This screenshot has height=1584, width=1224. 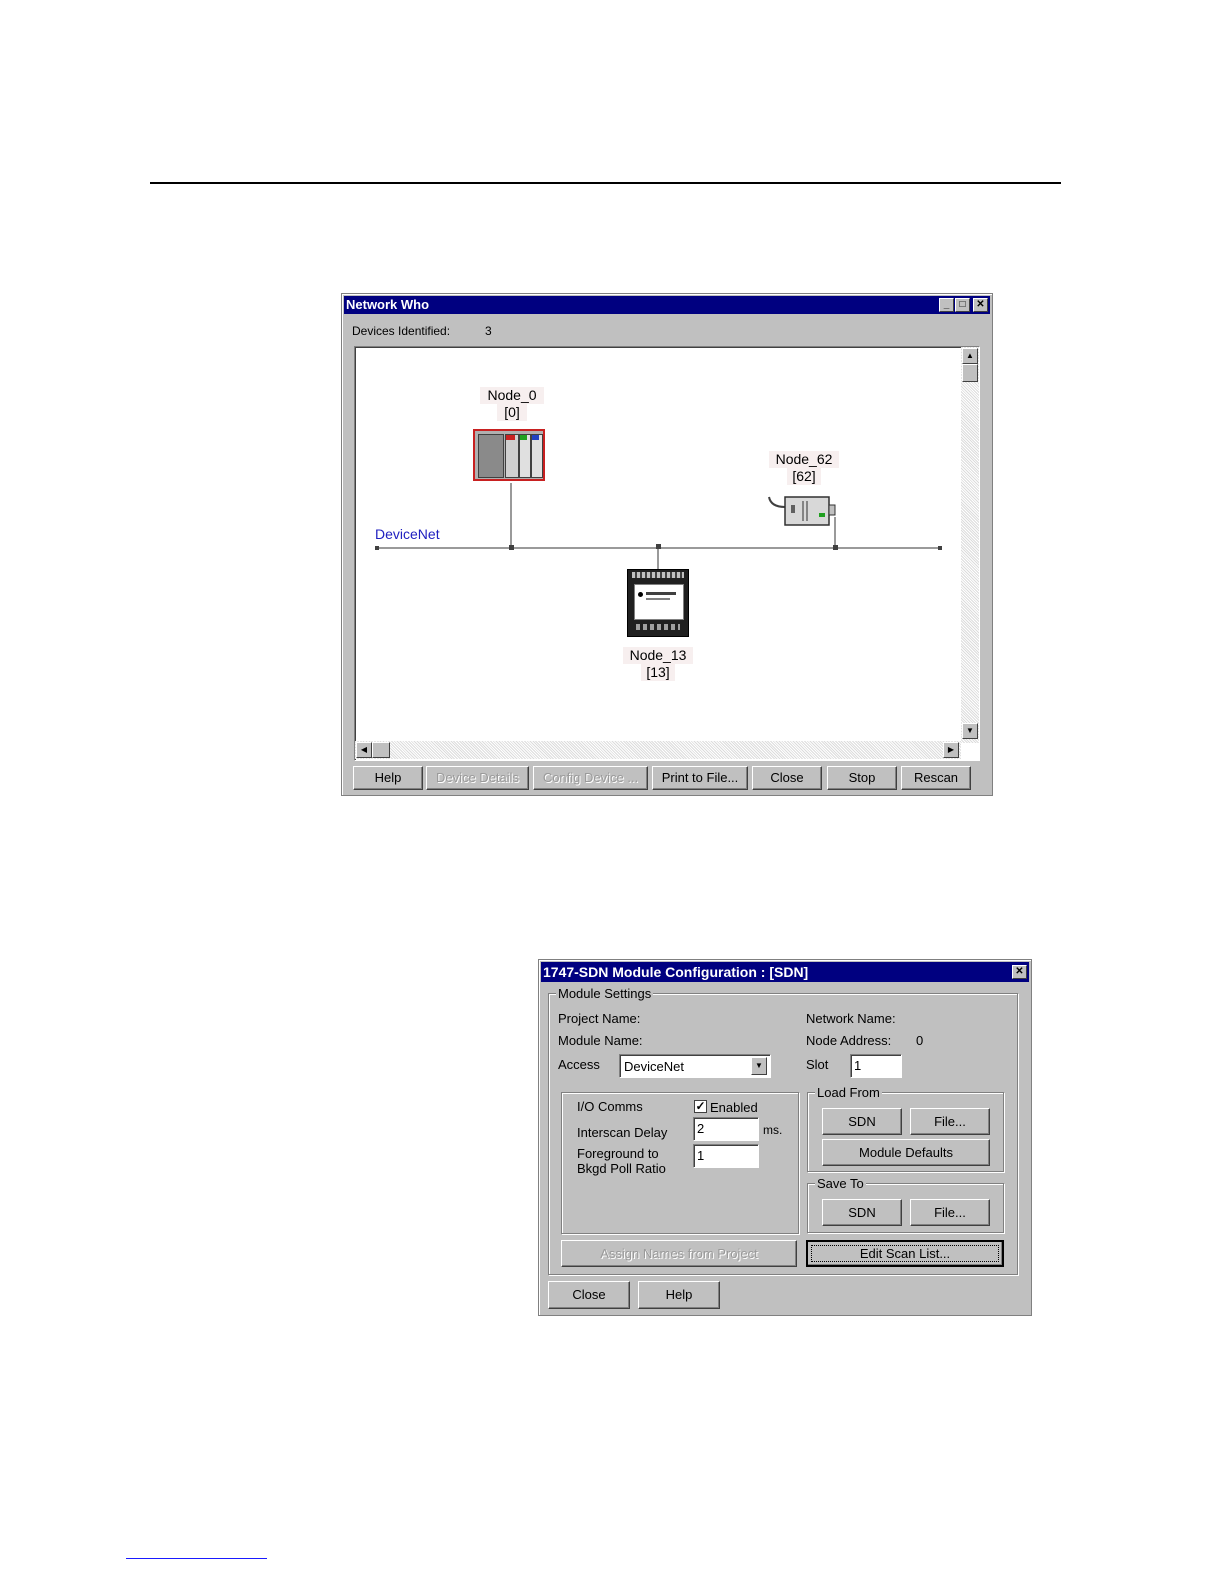 I want to click on footnote-rule, so click(x=196, y=1558).